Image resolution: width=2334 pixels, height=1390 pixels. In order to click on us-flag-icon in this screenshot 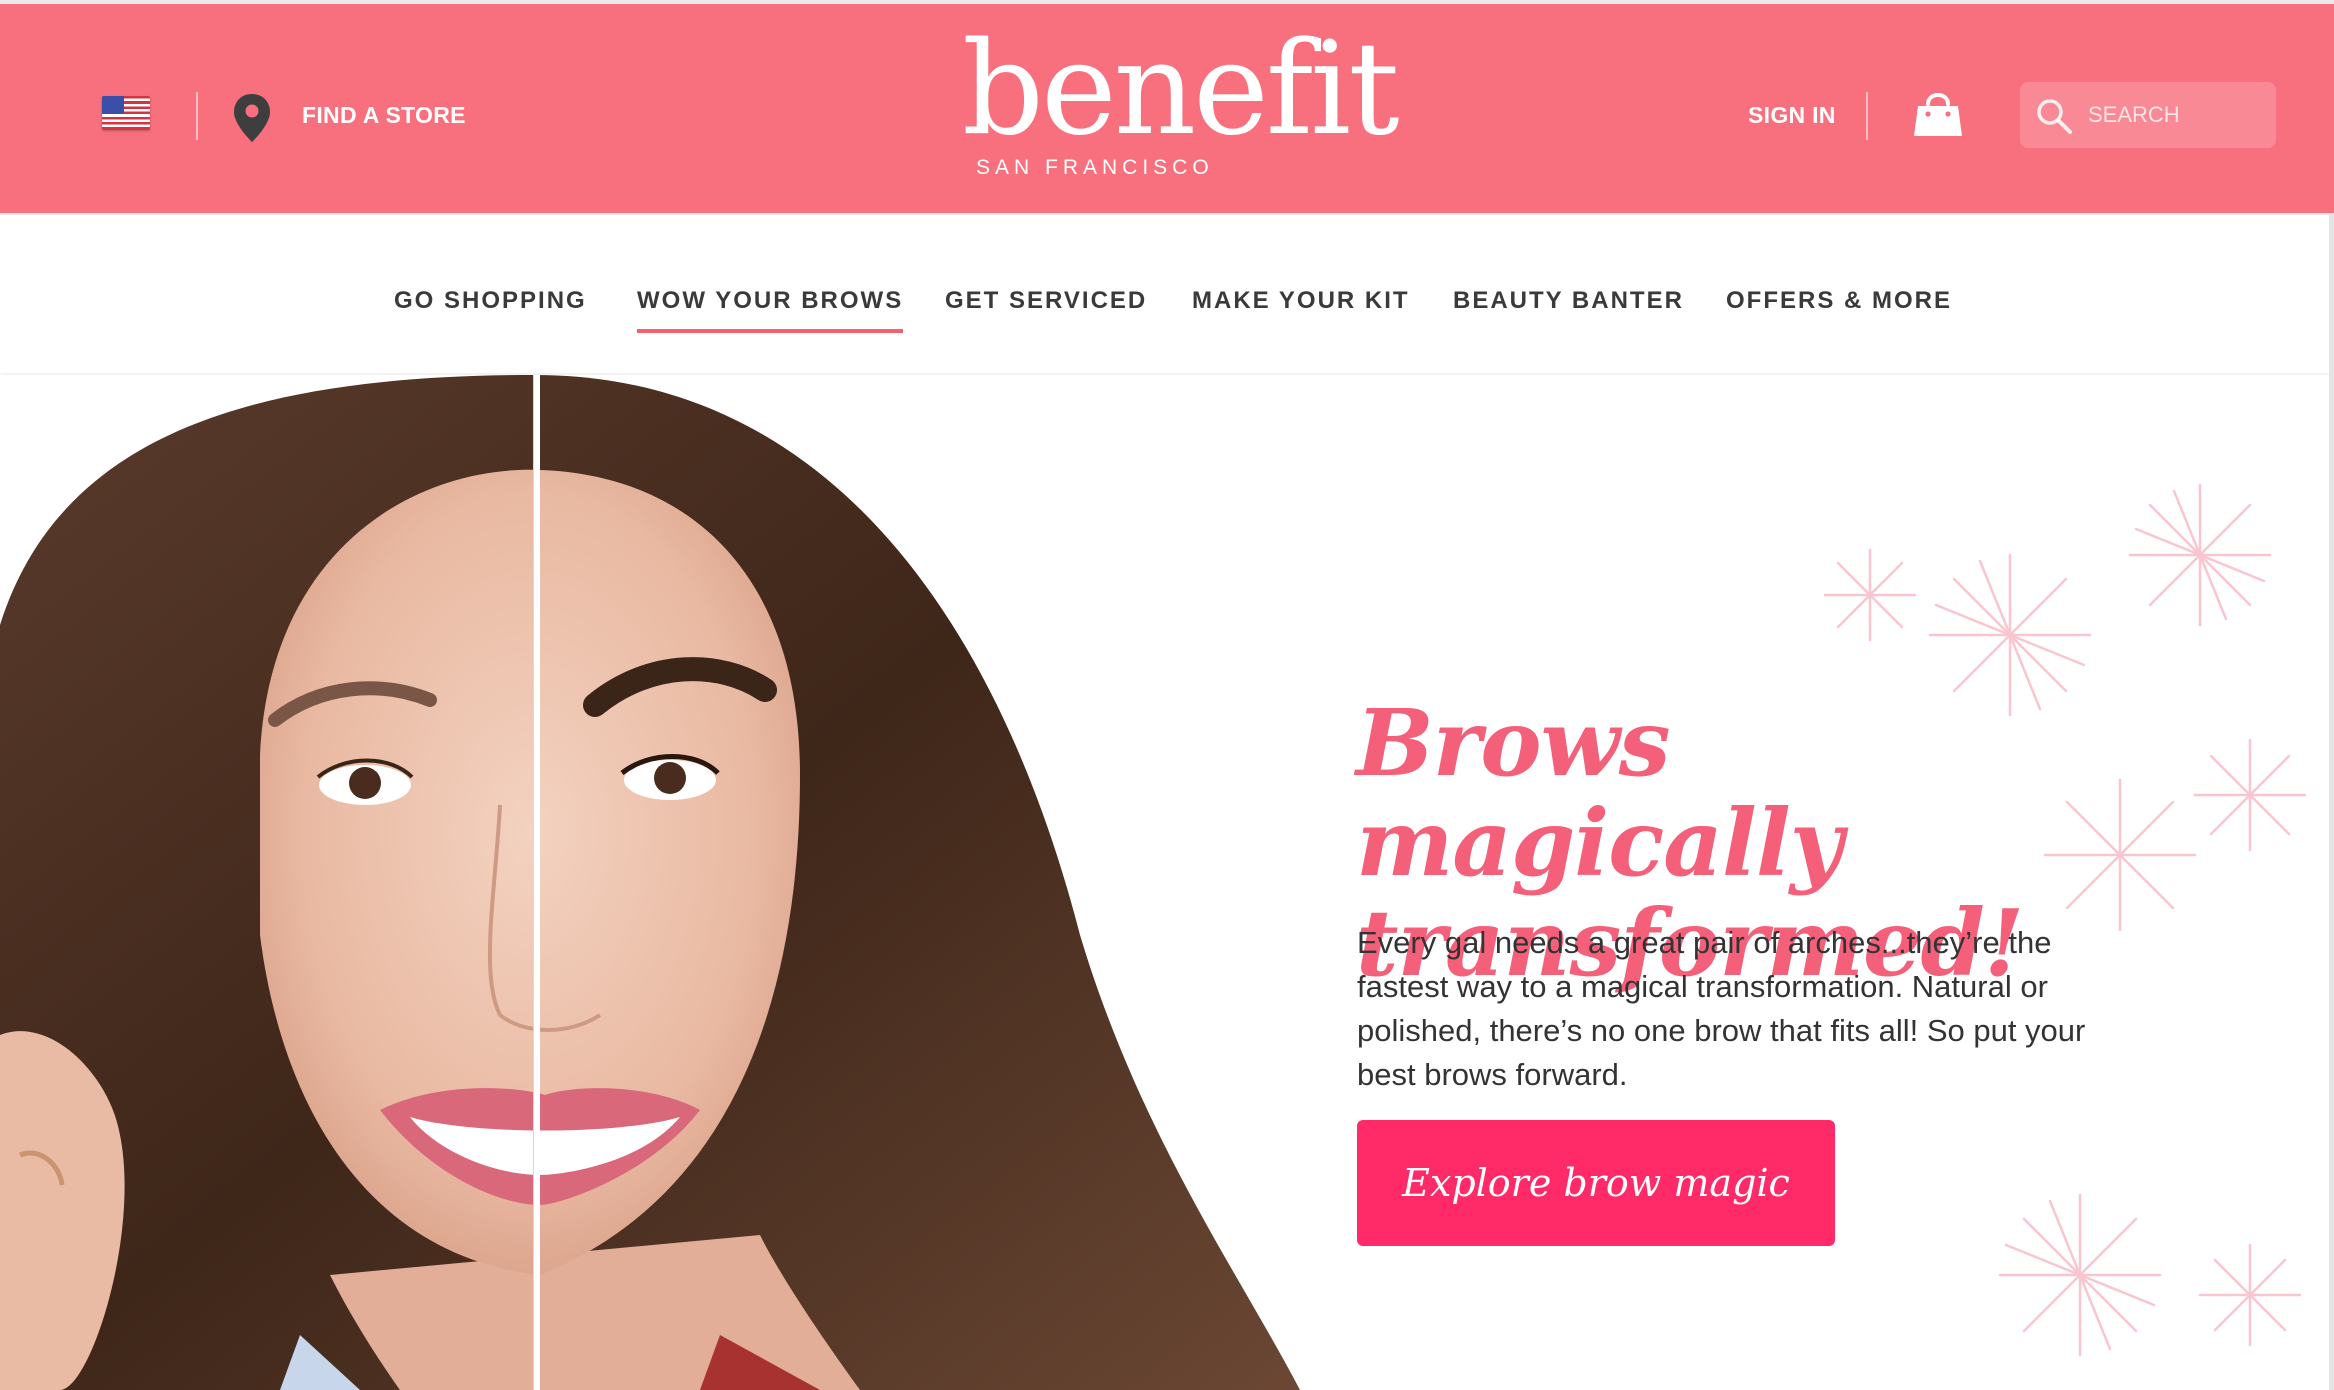, I will do `click(126, 113)`.